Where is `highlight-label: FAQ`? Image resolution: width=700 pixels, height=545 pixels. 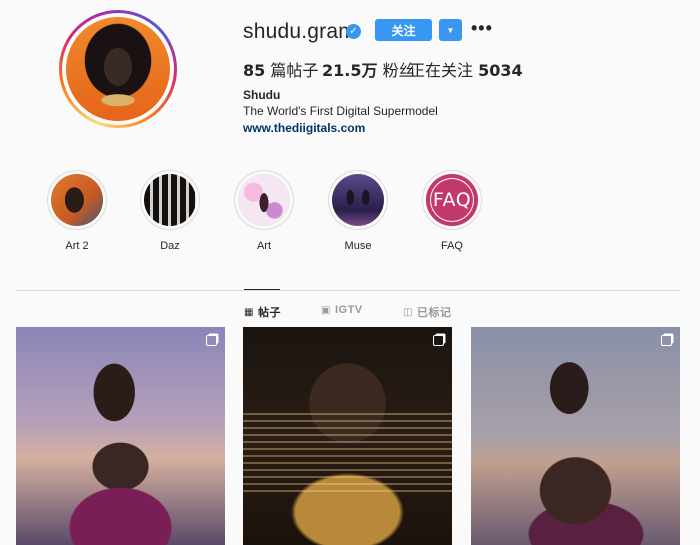 highlight-label: FAQ is located at coordinates (451, 246).